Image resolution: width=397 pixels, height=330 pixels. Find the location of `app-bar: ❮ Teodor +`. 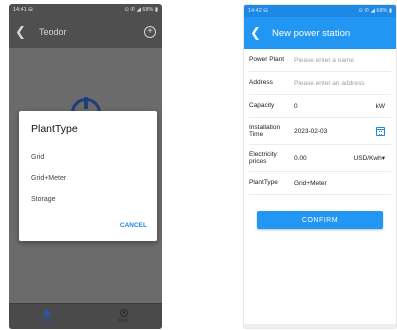

app-bar: ❮ Teodor + is located at coordinates (85, 32).